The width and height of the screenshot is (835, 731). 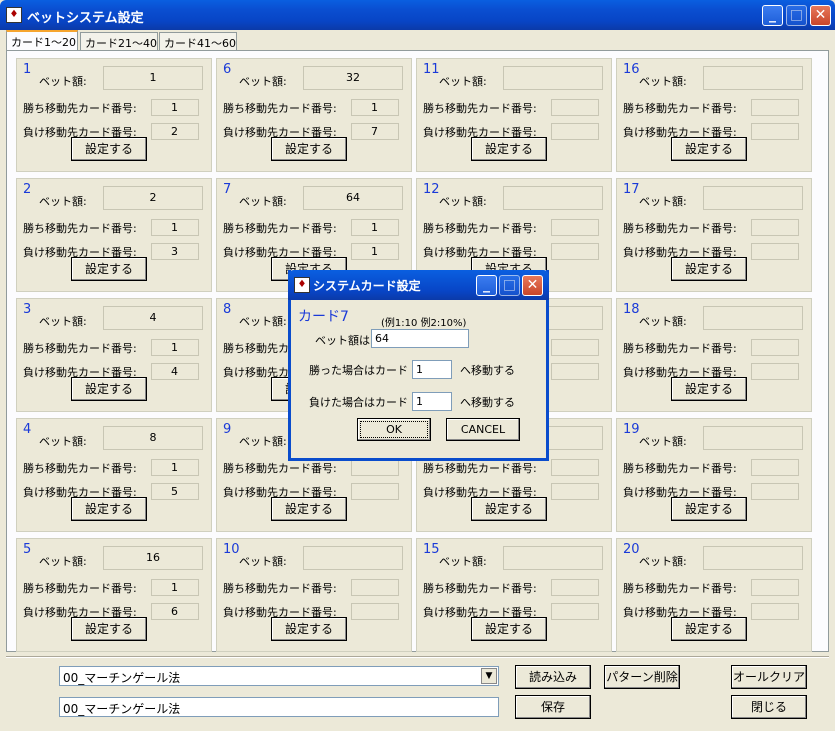 What do you see at coordinates (122, 678) in the screenshot?
I see `pattern-select-value: 00_マーチンゲール法` at bounding box center [122, 678].